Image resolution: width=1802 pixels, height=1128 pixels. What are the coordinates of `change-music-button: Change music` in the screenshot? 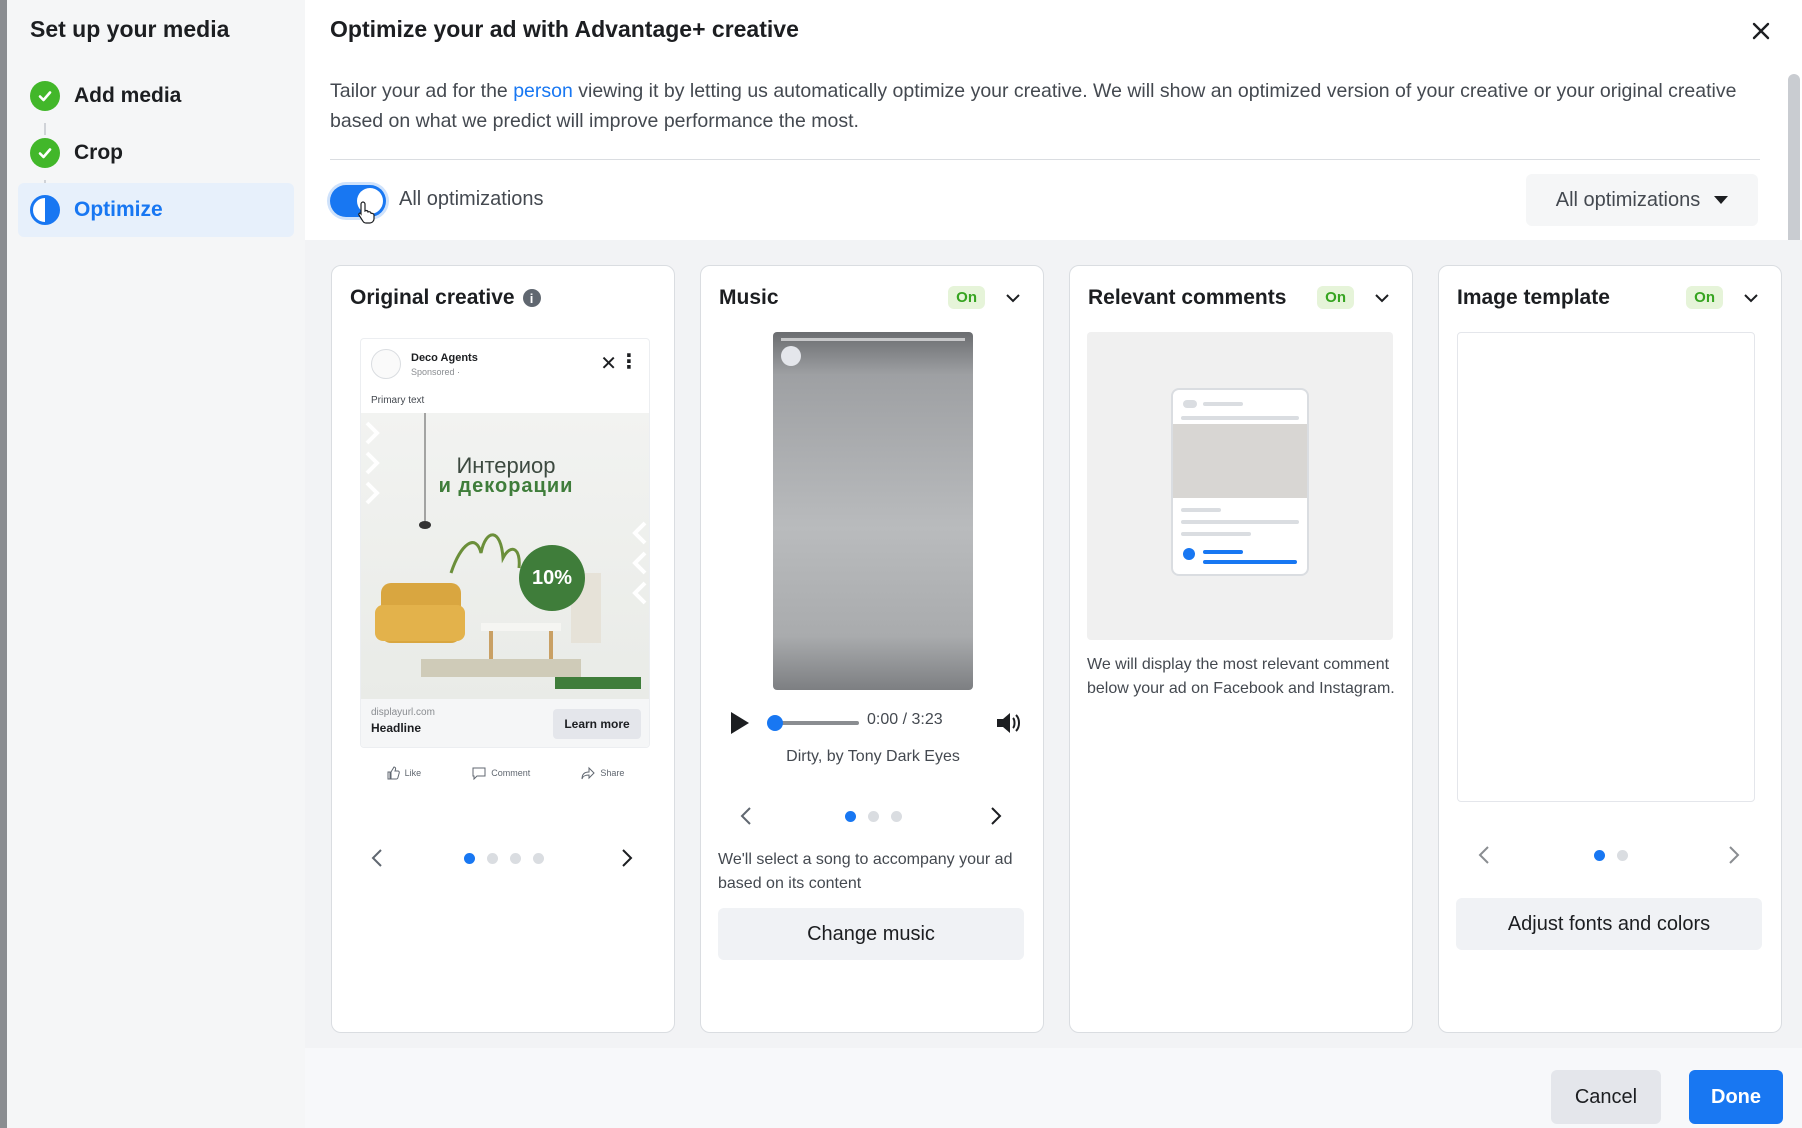 It's located at (871, 934).